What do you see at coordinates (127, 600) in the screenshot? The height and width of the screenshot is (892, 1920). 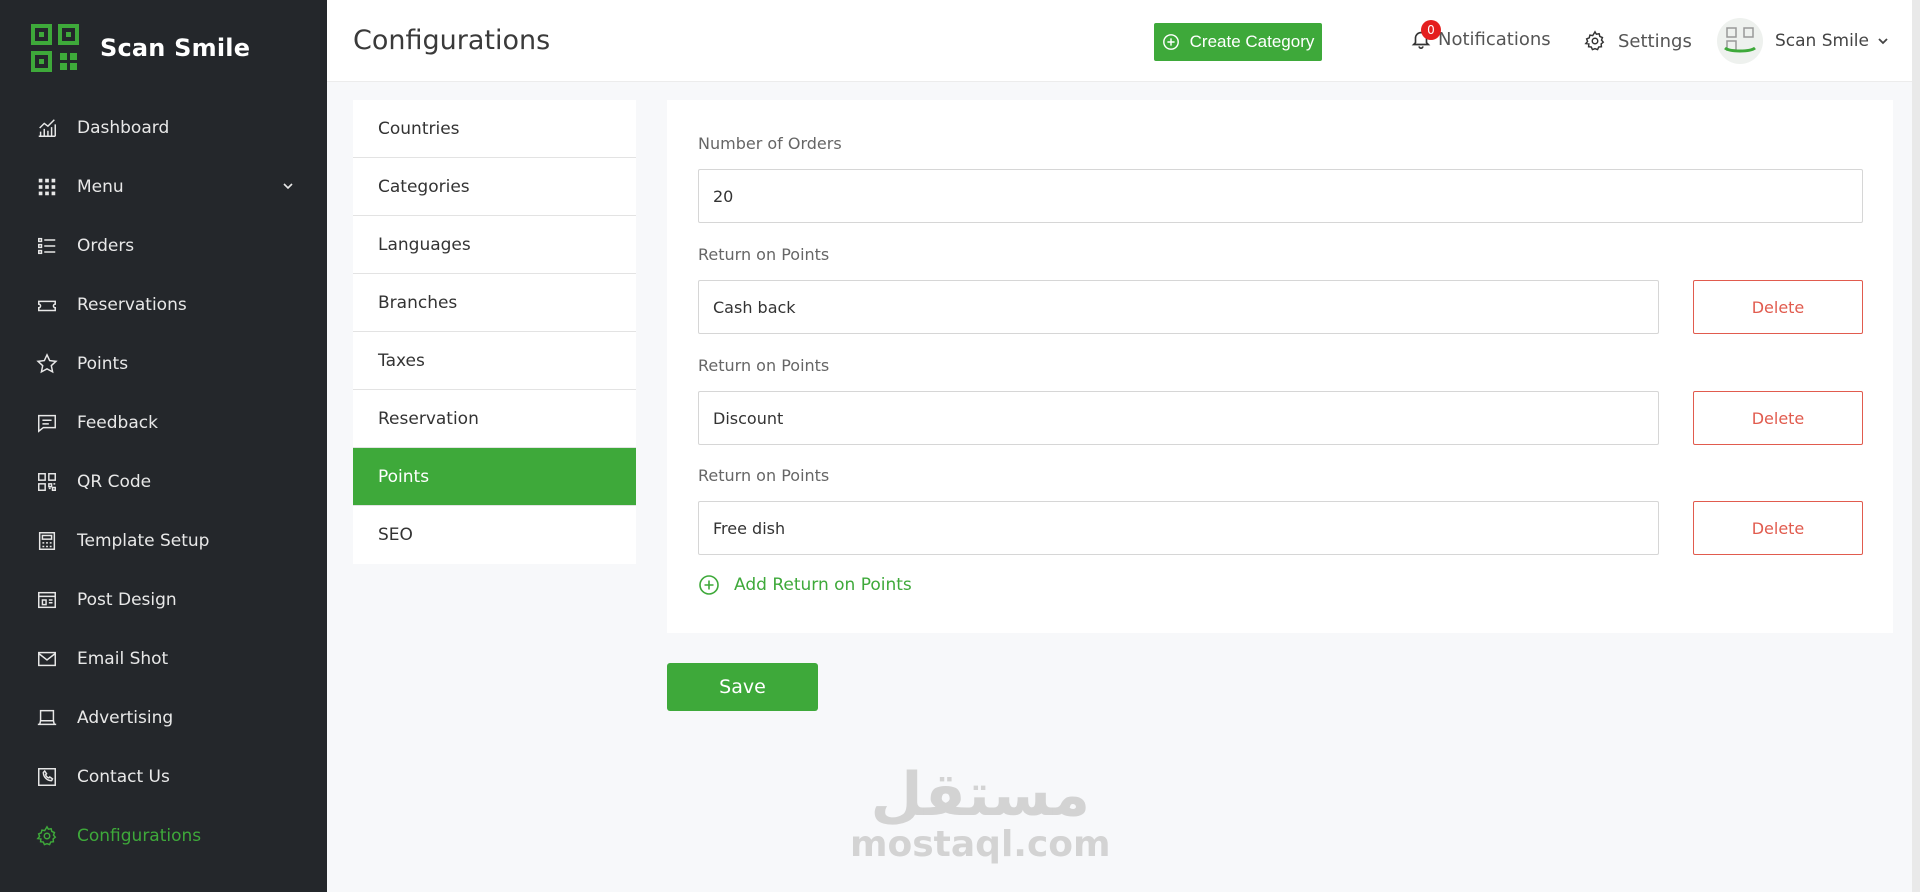 I see `sidebar-item-label: Post Design` at bounding box center [127, 600].